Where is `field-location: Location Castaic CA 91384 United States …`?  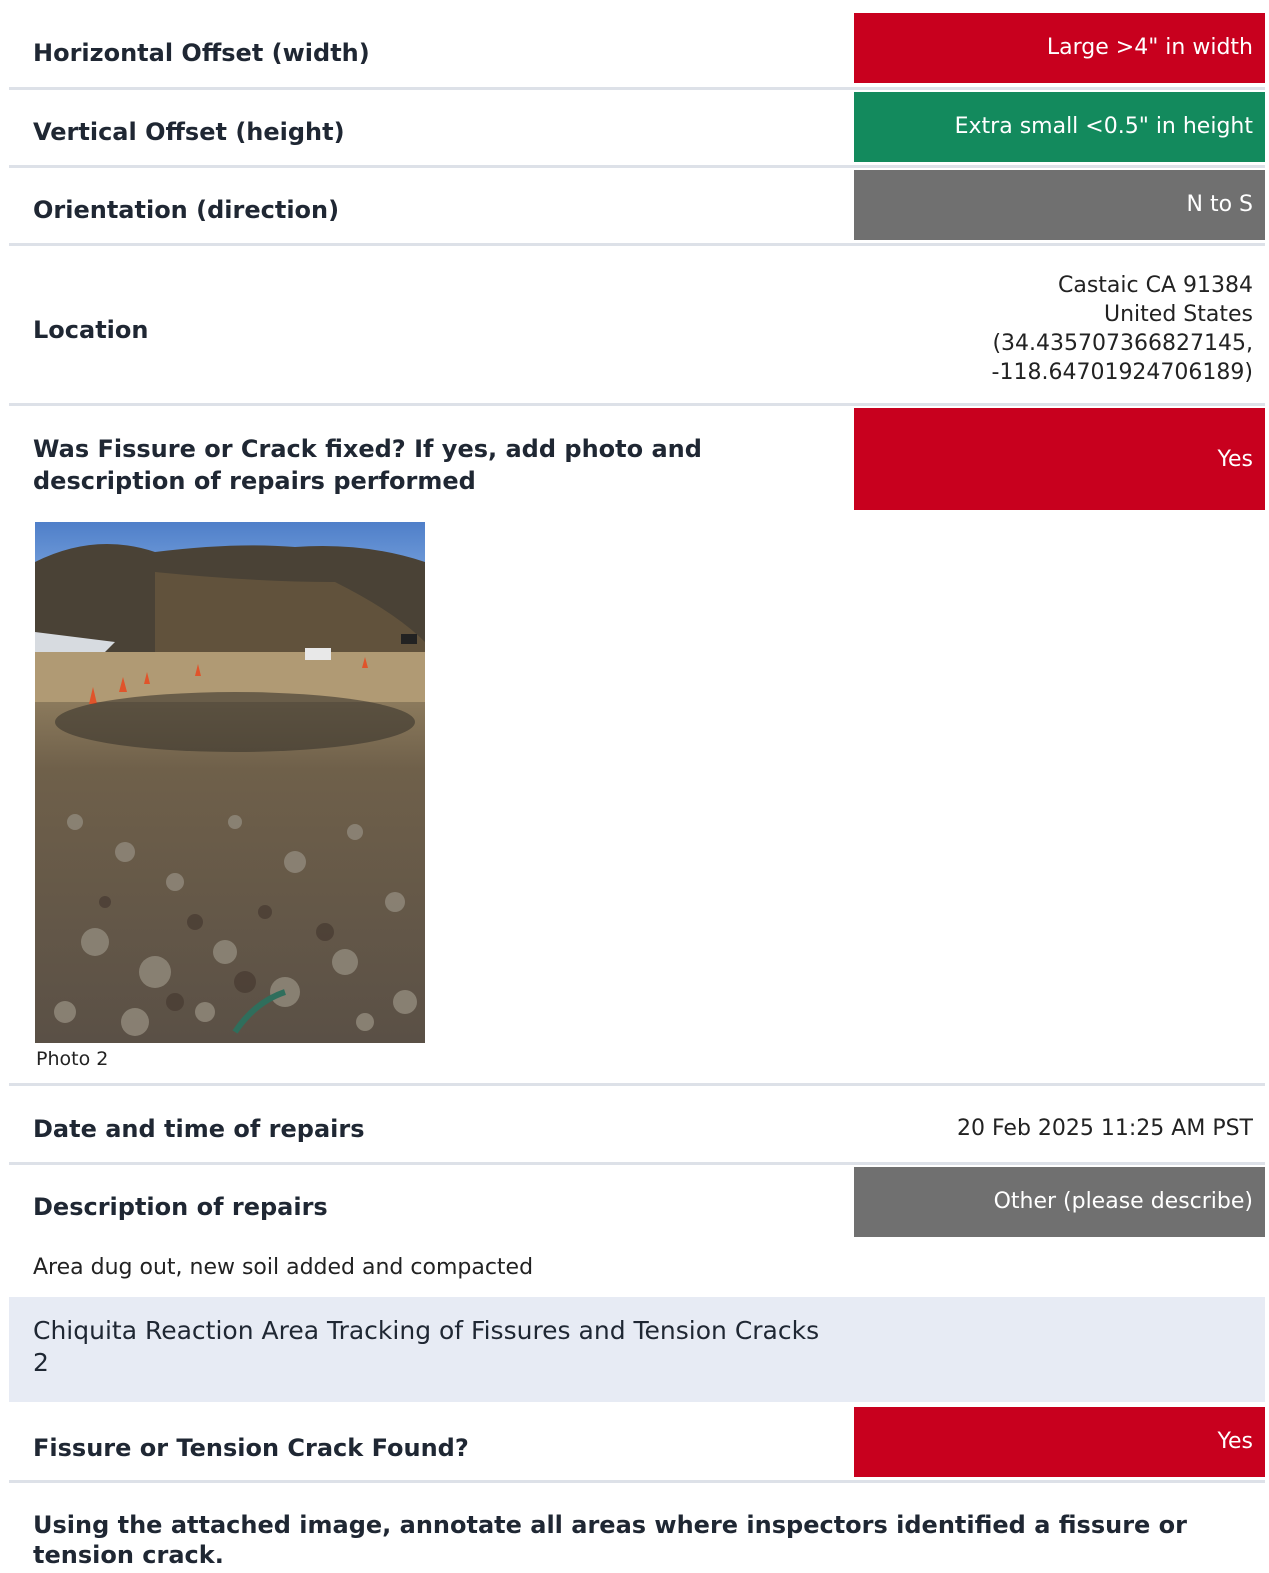
field-location: Location Castaic CA 91384 United States … is located at coordinates (637, 325).